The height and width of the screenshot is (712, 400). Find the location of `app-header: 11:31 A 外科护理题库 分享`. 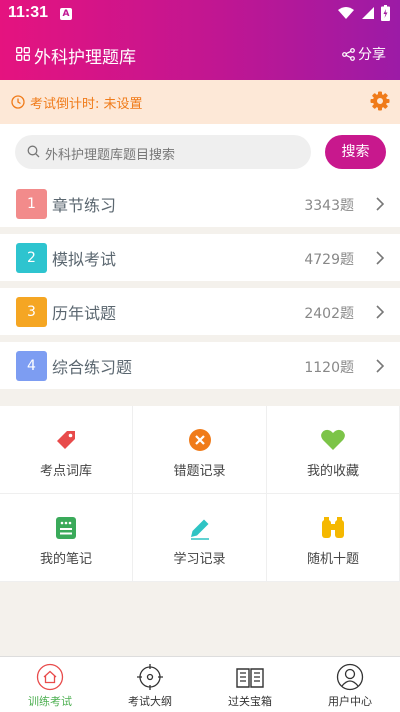

app-header: 11:31 A 外科护理题库 分享 is located at coordinates (200, 40).